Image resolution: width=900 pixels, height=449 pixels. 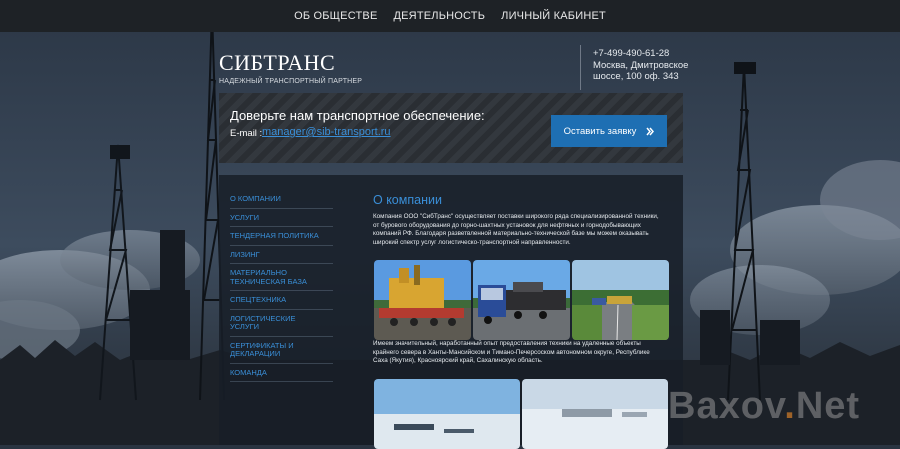 I want to click on sidebar-item-label: О КОМПАНИИ, so click(x=255, y=198).